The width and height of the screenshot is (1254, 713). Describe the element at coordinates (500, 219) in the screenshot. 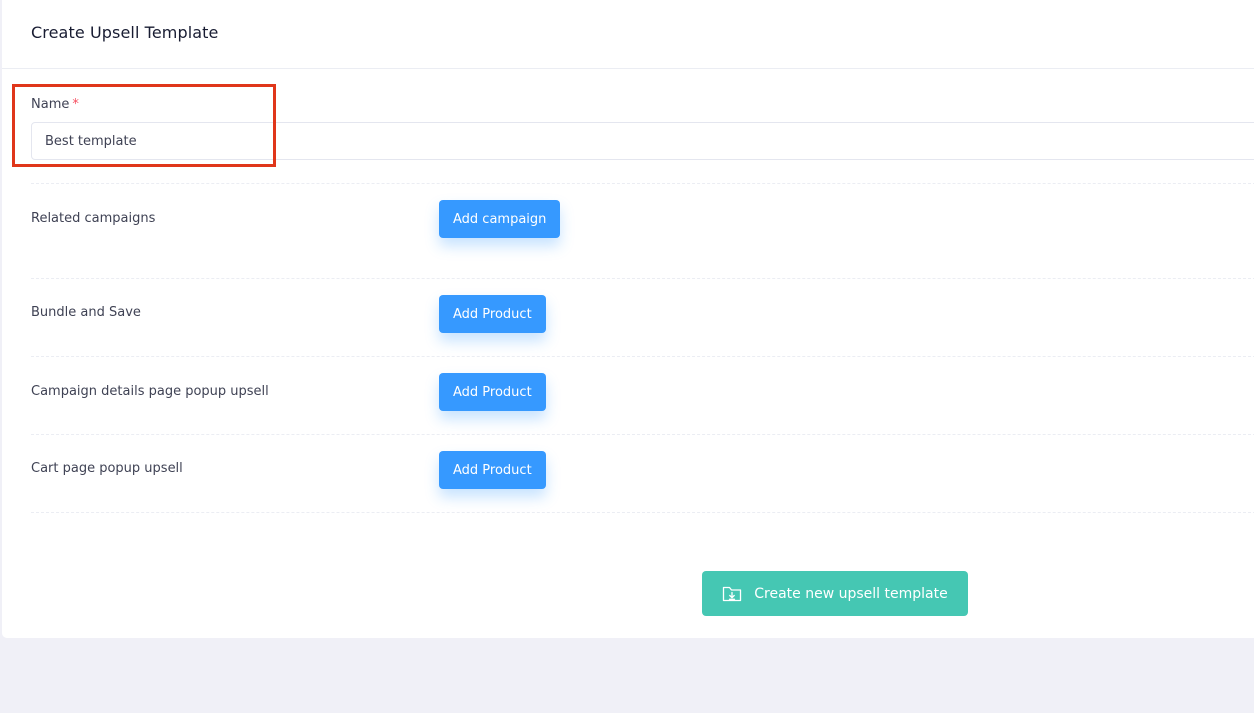

I see `add-campaign-button: Add campaign` at that location.